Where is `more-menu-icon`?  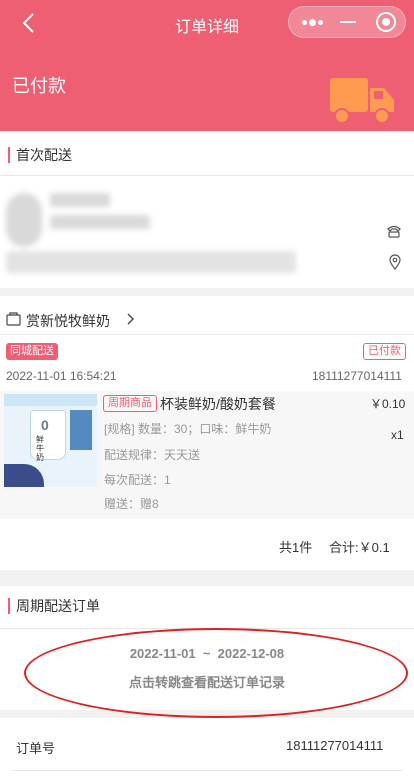 more-menu-icon is located at coordinates (310, 22).